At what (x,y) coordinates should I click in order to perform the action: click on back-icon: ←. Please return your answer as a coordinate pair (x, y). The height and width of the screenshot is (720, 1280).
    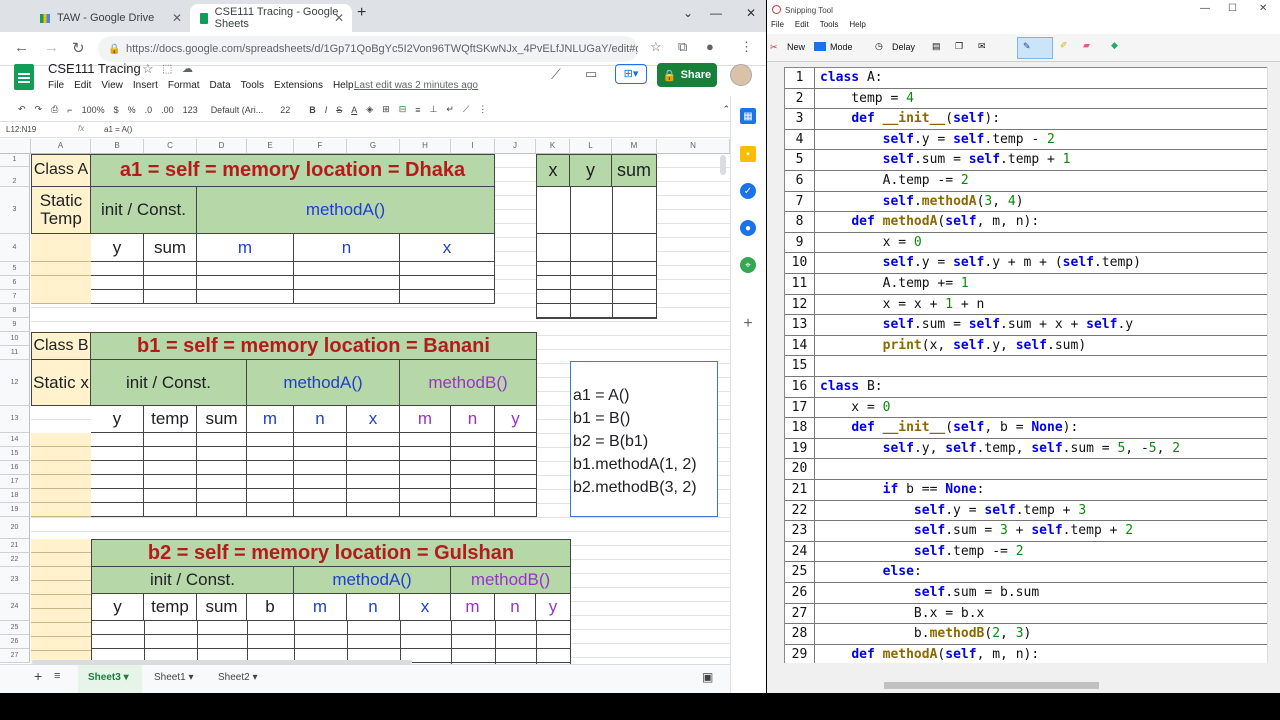
    Looking at the image, I should click on (21, 47).